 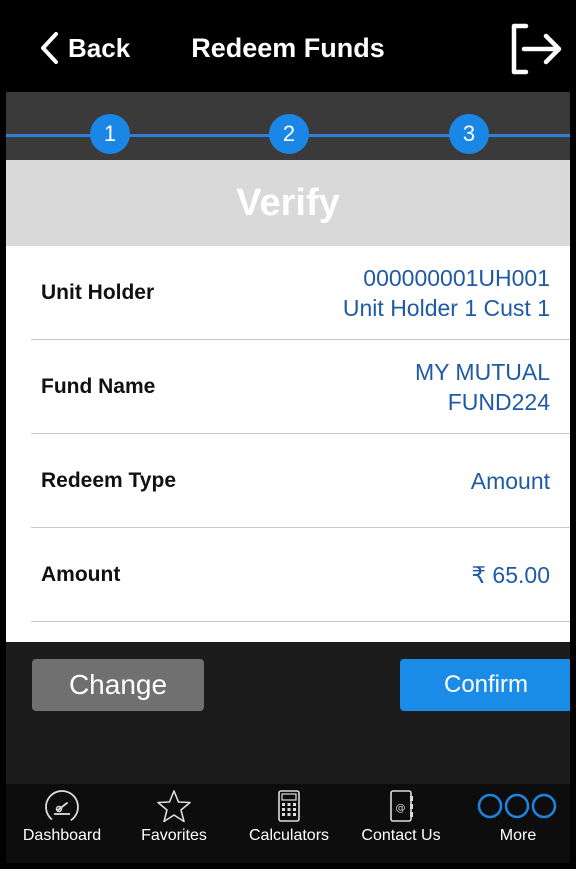 What do you see at coordinates (81, 574) in the screenshot?
I see `row-label: Amount` at bounding box center [81, 574].